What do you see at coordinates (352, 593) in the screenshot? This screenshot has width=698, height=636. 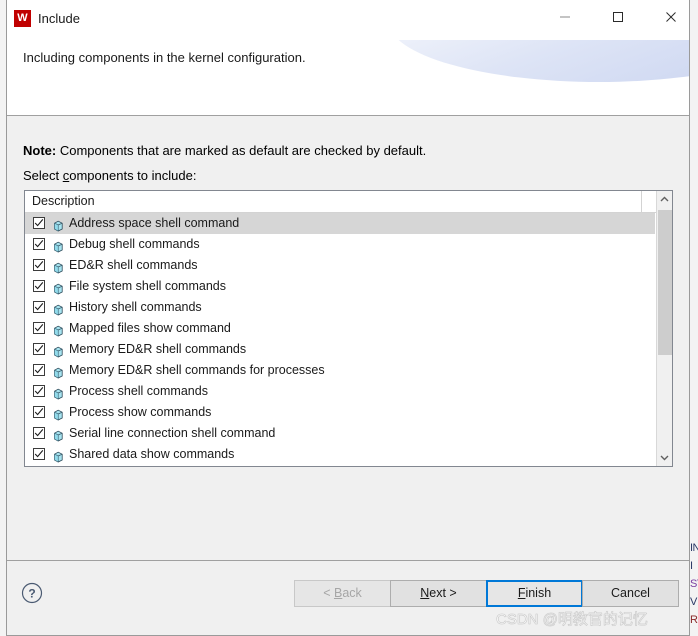 I see `back-post: ack` at bounding box center [352, 593].